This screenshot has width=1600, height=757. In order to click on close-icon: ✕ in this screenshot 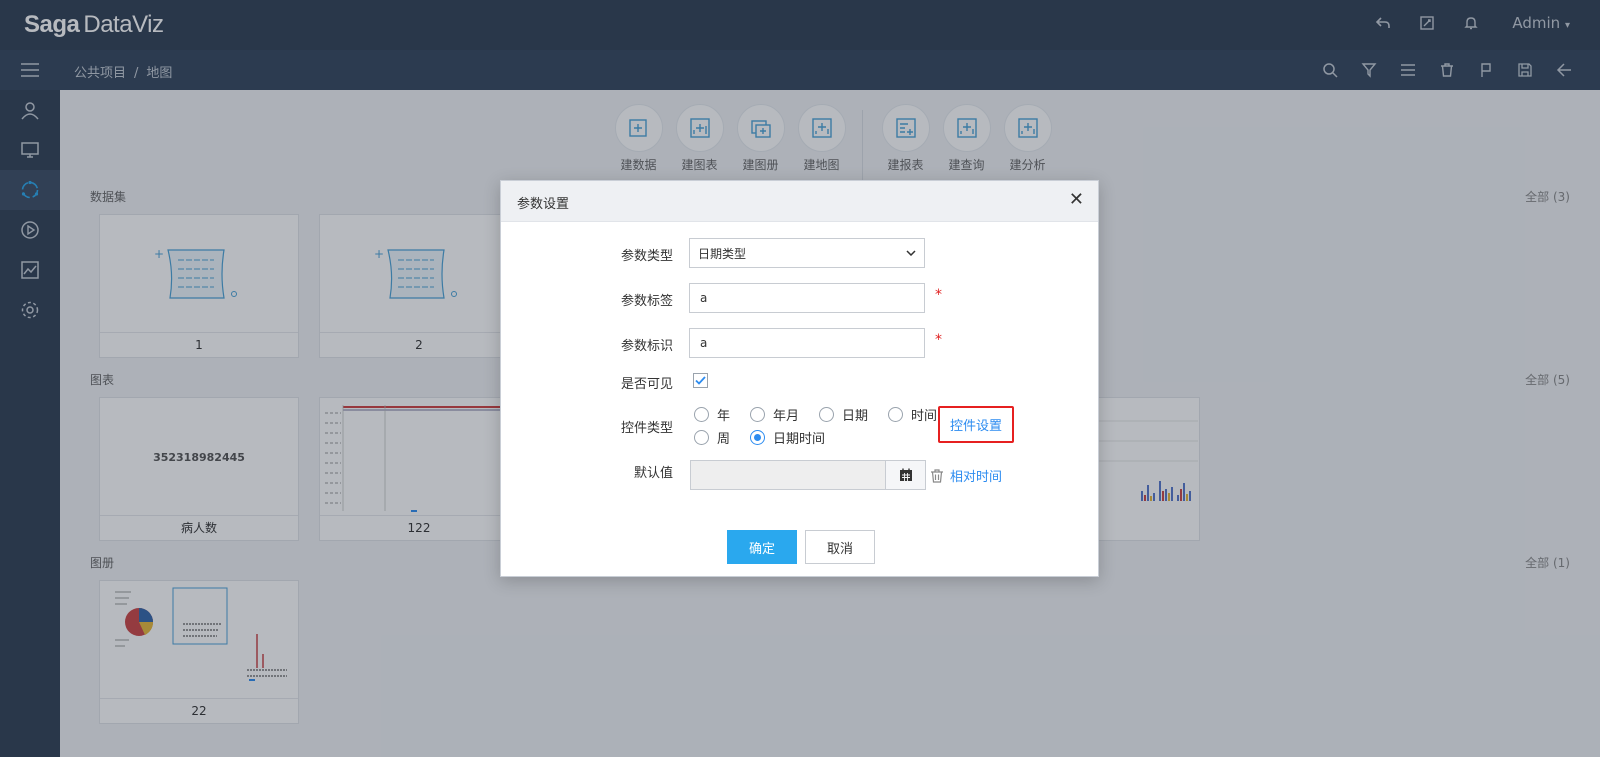, I will do `click(1076, 200)`.